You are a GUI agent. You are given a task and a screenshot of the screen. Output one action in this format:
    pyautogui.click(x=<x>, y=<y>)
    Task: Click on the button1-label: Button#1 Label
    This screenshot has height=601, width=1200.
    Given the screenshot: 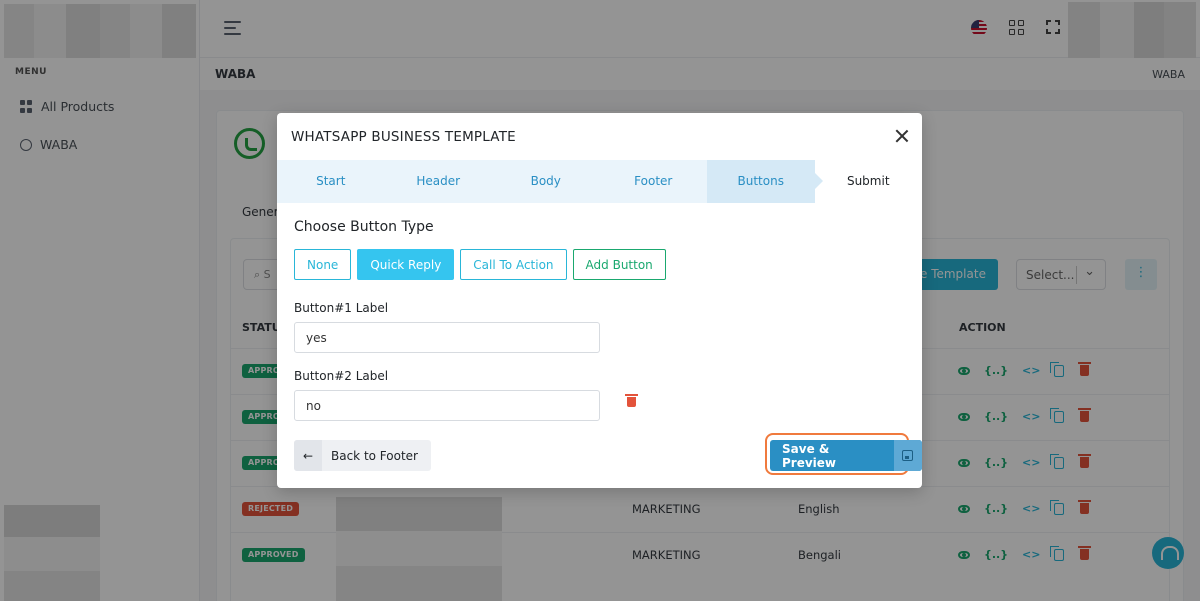 What is the action you would take?
    pyautogui.click(x=341, y=308)
    